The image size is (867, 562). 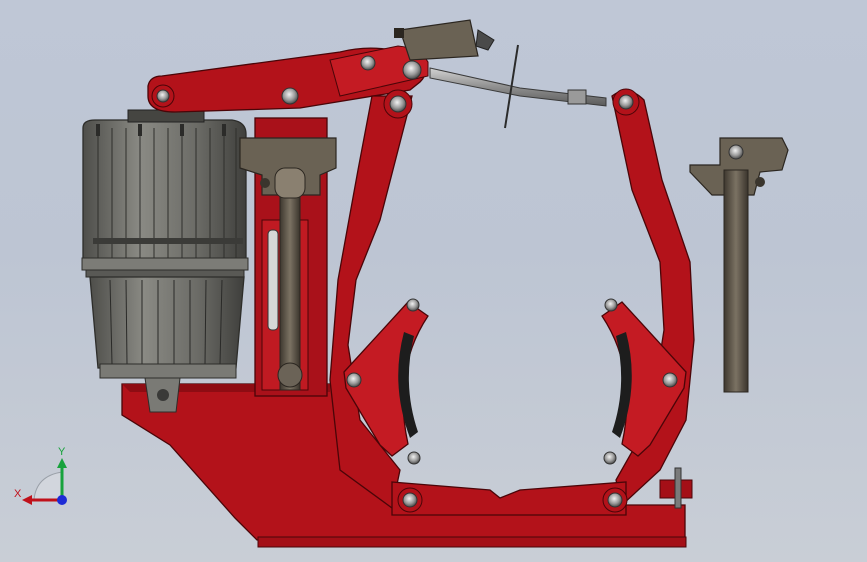 I want to click on z-axis-dot, so click(x=62, y=500).